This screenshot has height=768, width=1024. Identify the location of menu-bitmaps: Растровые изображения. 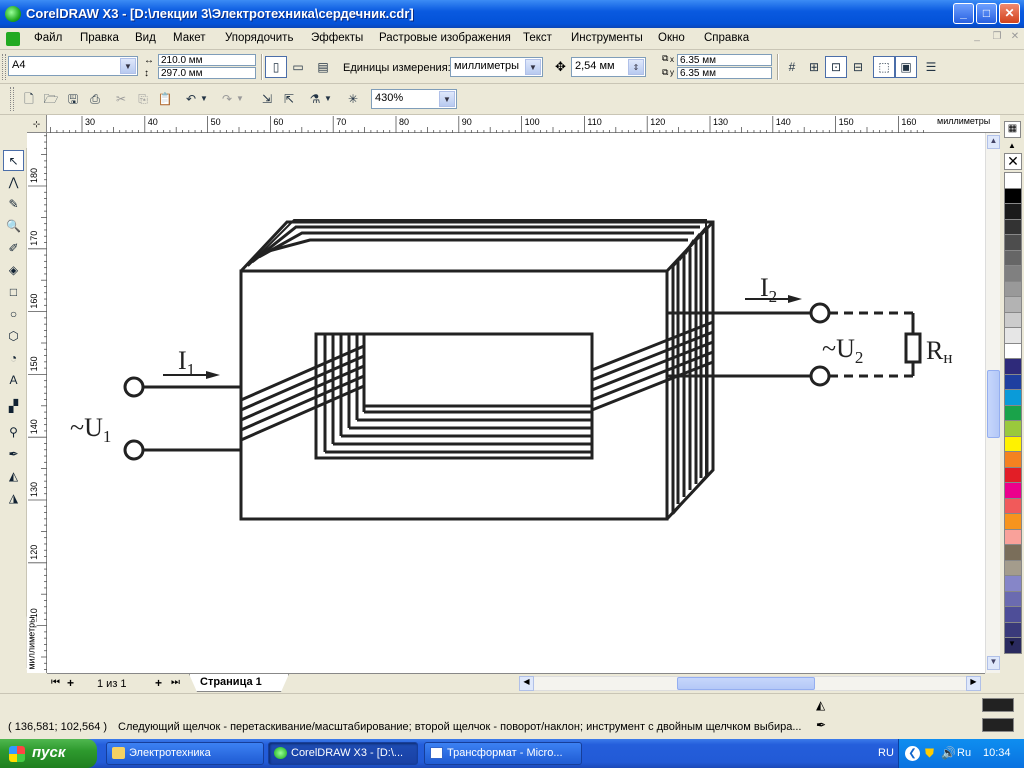
(445, 38).